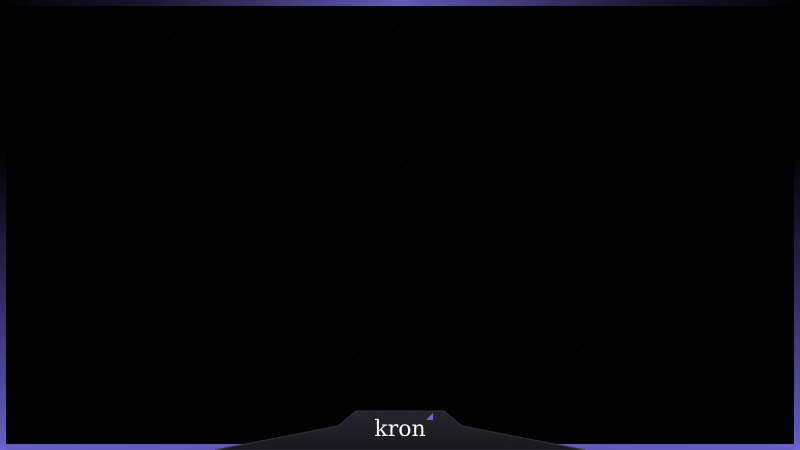 Image resolution: width=800 pixels, height=450 pixels. Describe the element at coordinates (797, 300) in the screenshot. I see `right-accent-border` at that location.